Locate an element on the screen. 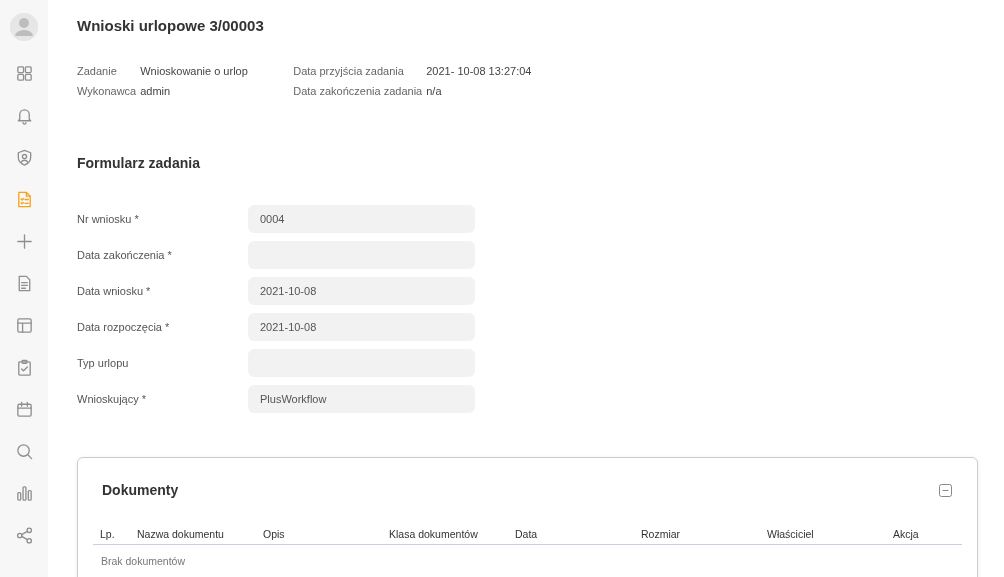 This screenshot has height=577, width=1004. field-label: Typ urlopu is located at coordinates (103, 363).